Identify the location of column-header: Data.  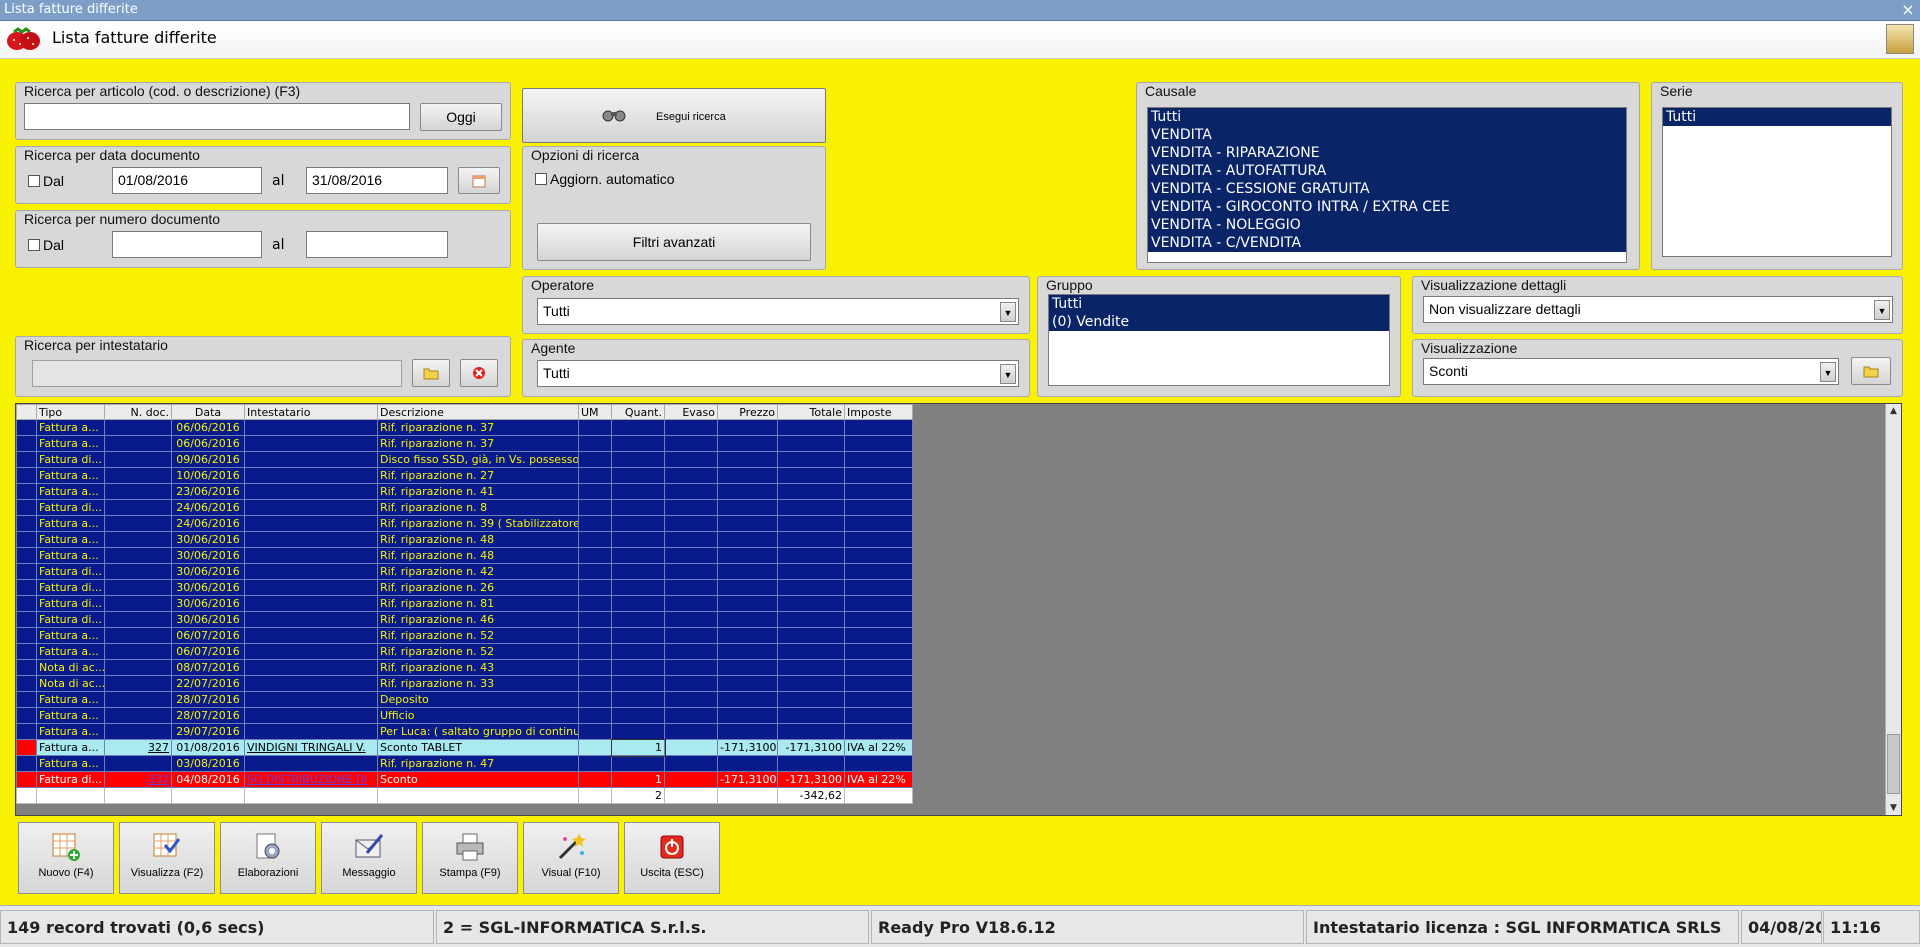
(208, 412).